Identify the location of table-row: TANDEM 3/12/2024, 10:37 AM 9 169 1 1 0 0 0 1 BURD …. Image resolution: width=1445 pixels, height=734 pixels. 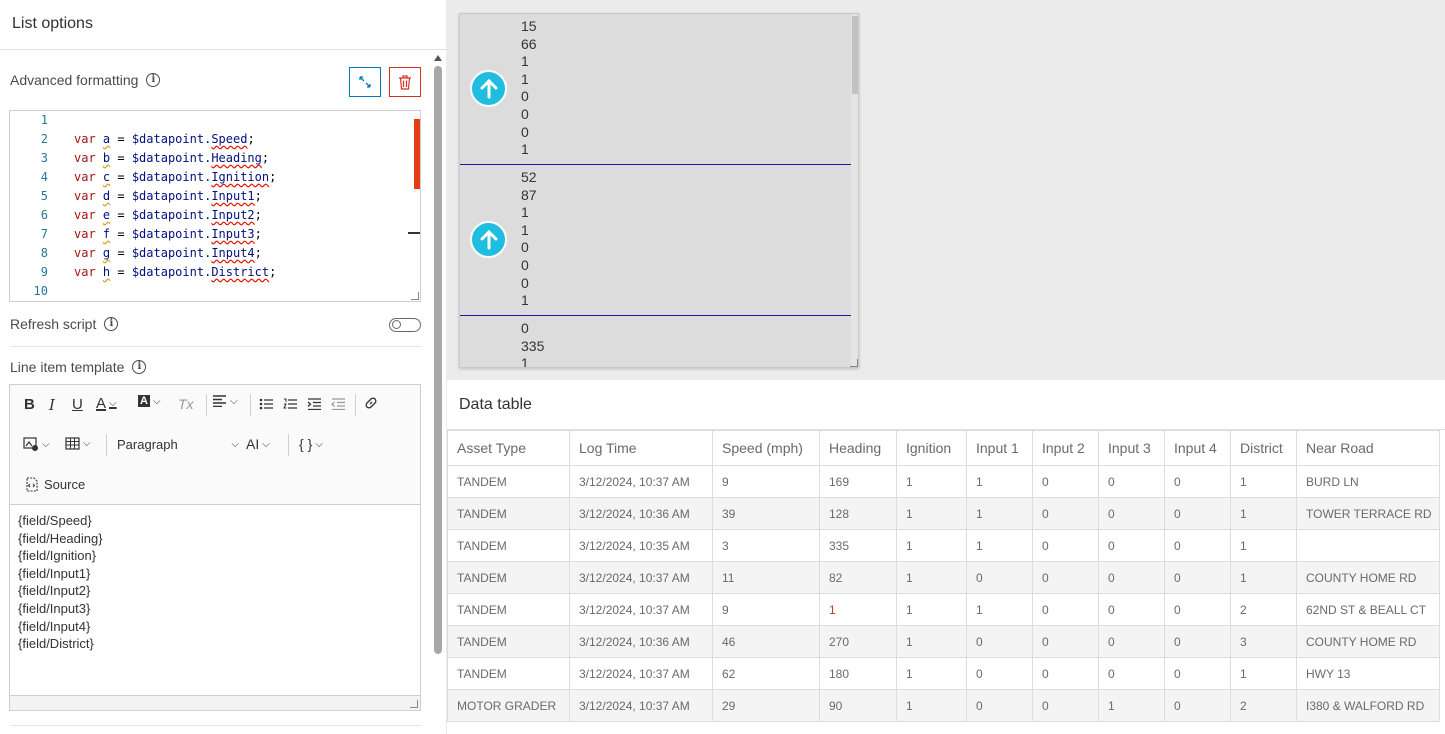
(943, 481).